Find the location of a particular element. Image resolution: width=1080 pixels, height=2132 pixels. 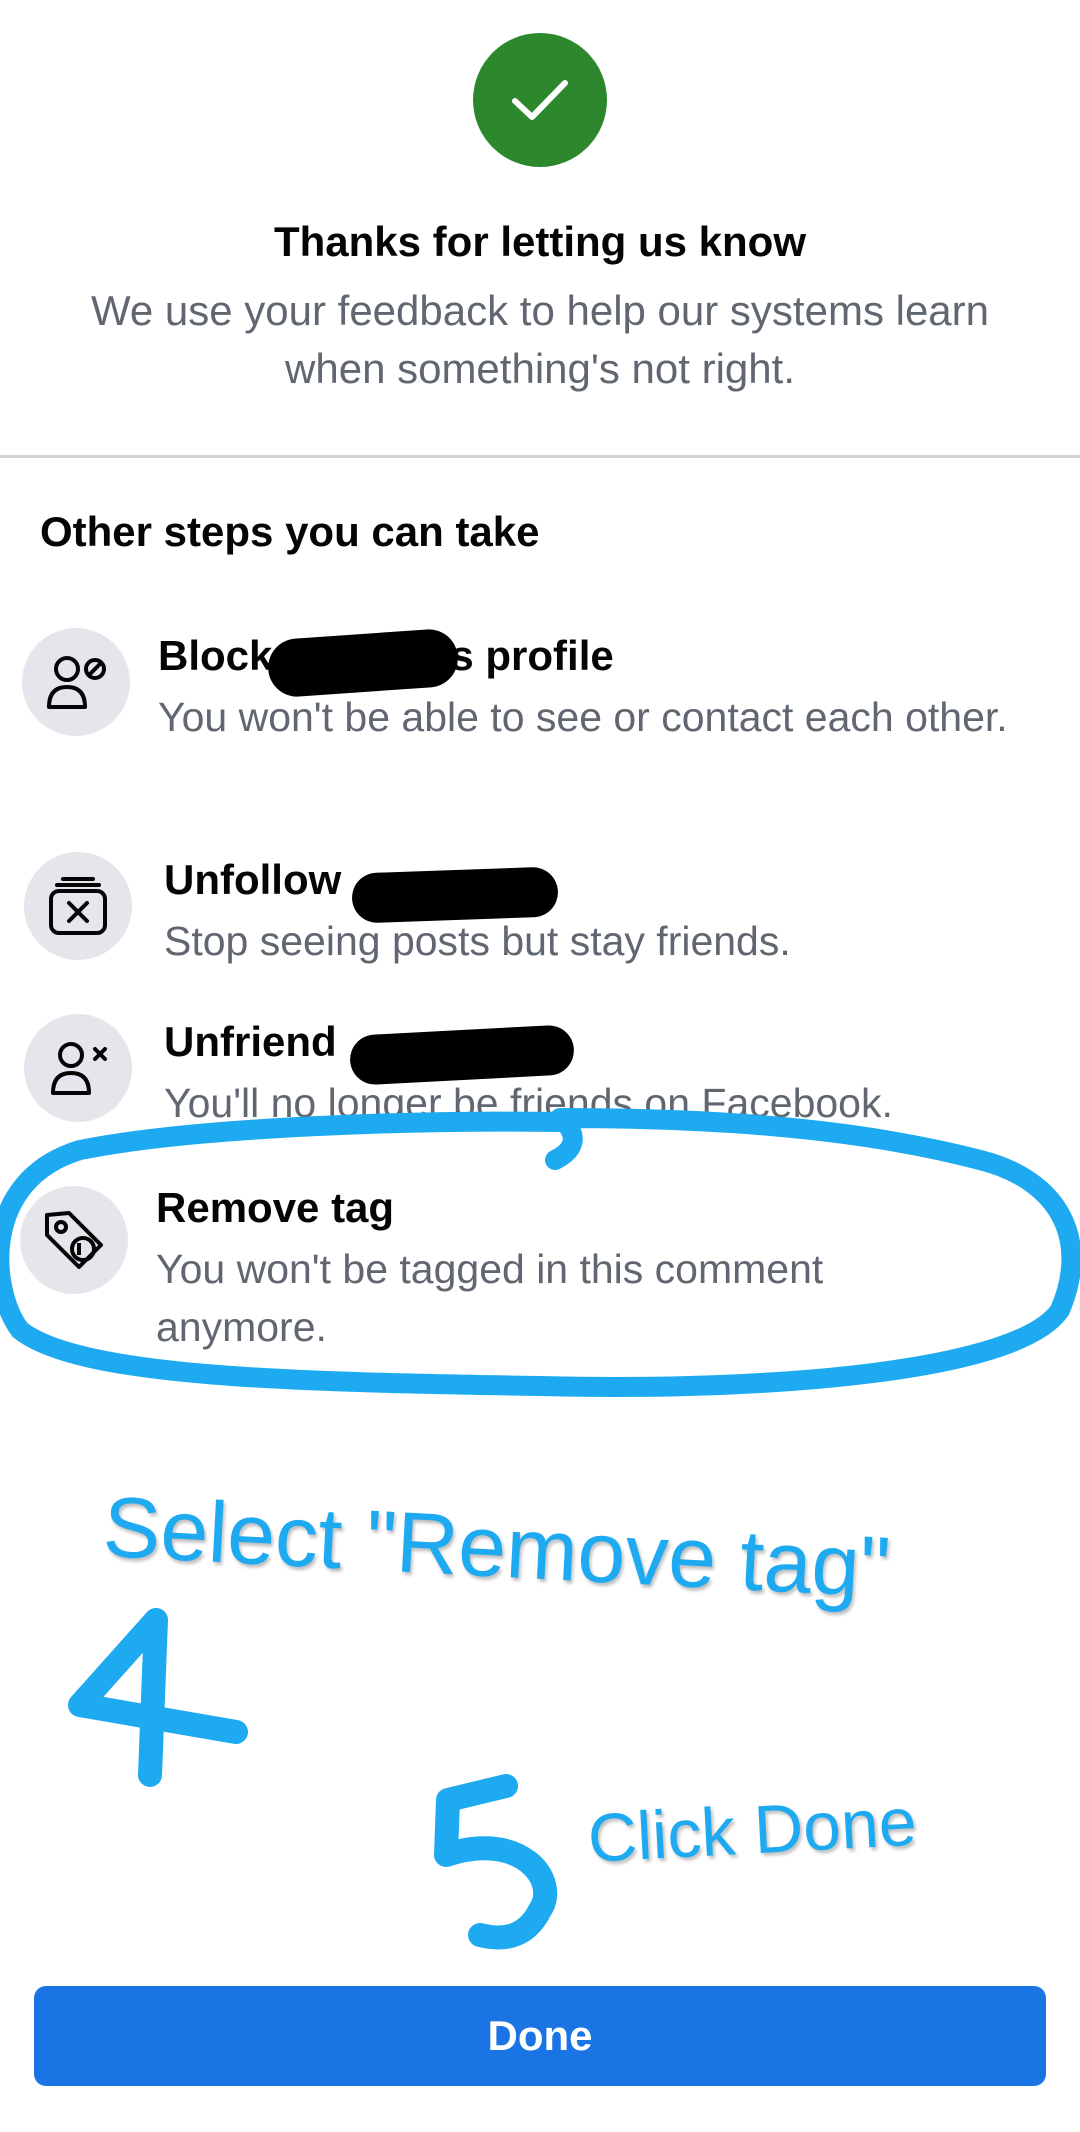

number-4-drawing is located at coordinates (158, 1697).